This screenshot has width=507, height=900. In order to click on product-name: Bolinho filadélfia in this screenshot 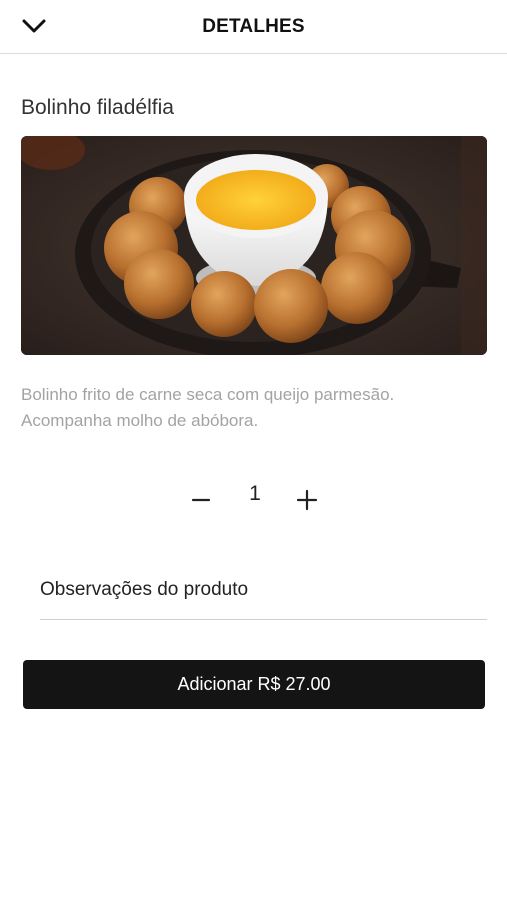, I will do `click(97, 107)`.